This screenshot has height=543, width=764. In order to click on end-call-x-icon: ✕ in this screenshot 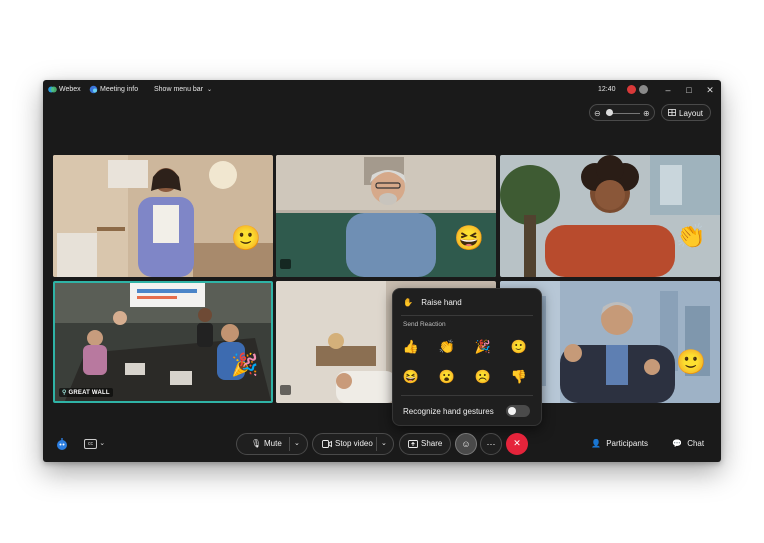, I will do `click(517, 443)`.